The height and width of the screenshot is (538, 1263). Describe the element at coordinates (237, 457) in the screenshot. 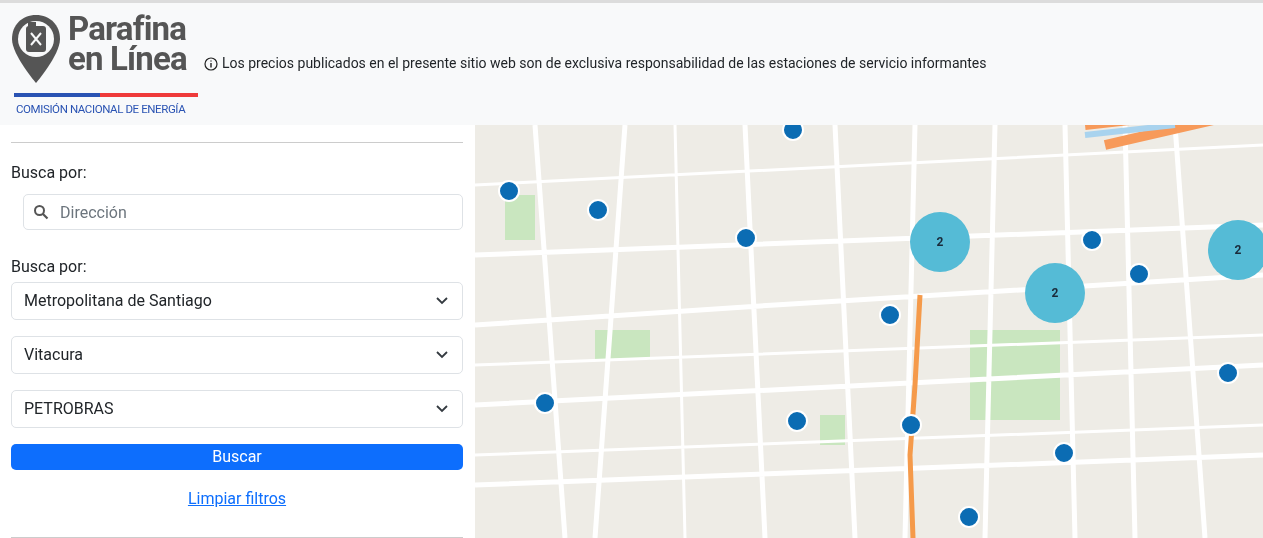

I see `search-button: Buscar` at that location.